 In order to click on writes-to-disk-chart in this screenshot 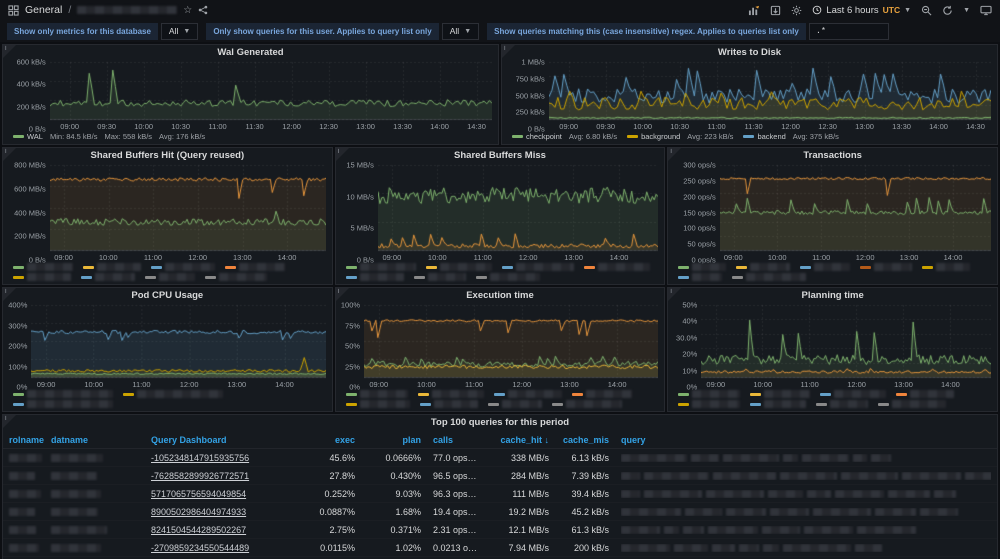, I will do `click(769, 90)`.